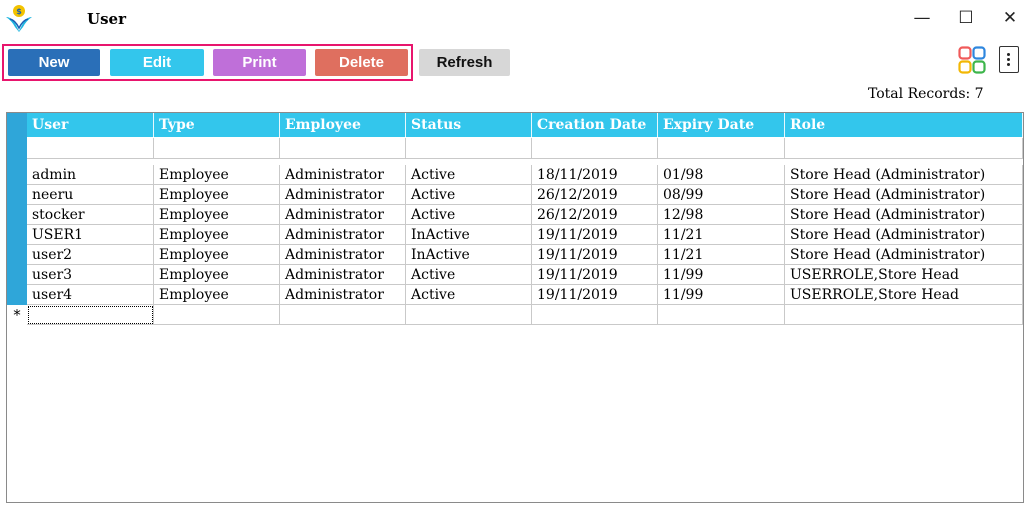  What do you see at coordinates (904, 125) in the screenshot?
I see `column-header-role: Role` at bounding box center [904, 125].